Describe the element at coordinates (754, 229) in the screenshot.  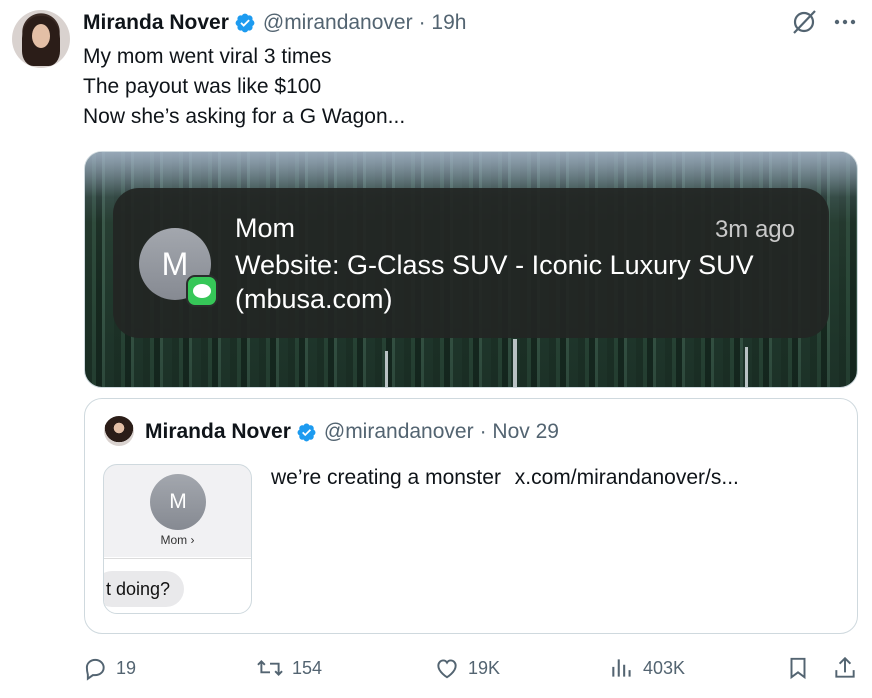
I see `notification-time: 3m ago` at that location.